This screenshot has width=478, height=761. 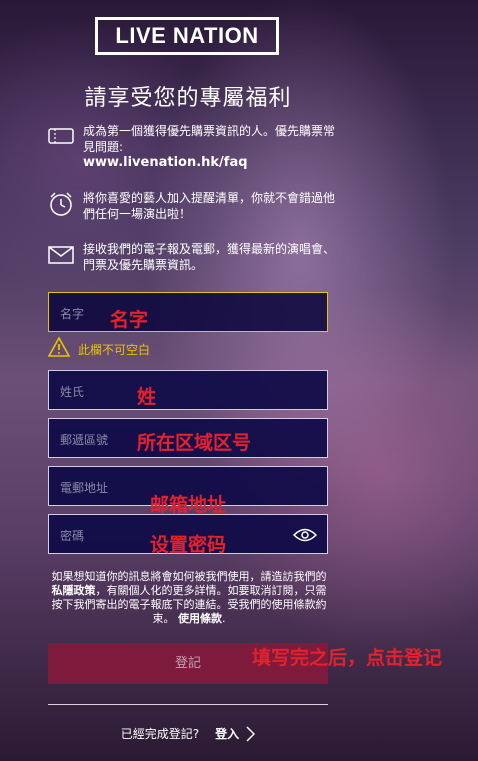 What do you see at coordinates (84, 488) in the screenshot?
I see `email-placeholder: 電郵地址` at bounding box center [84, 488].